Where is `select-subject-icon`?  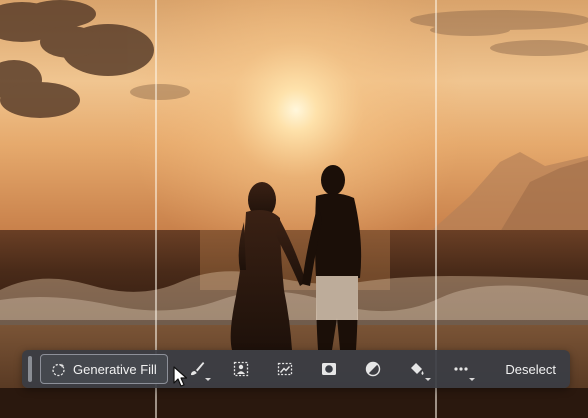
select-subject-icon is located at coordinates (240, 369).